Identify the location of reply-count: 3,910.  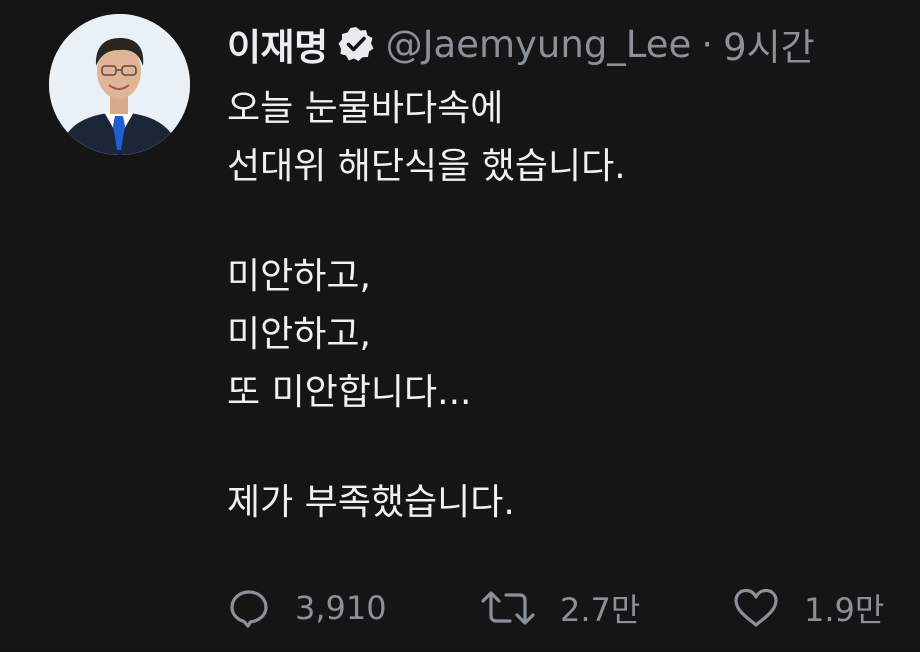
(341, 608).